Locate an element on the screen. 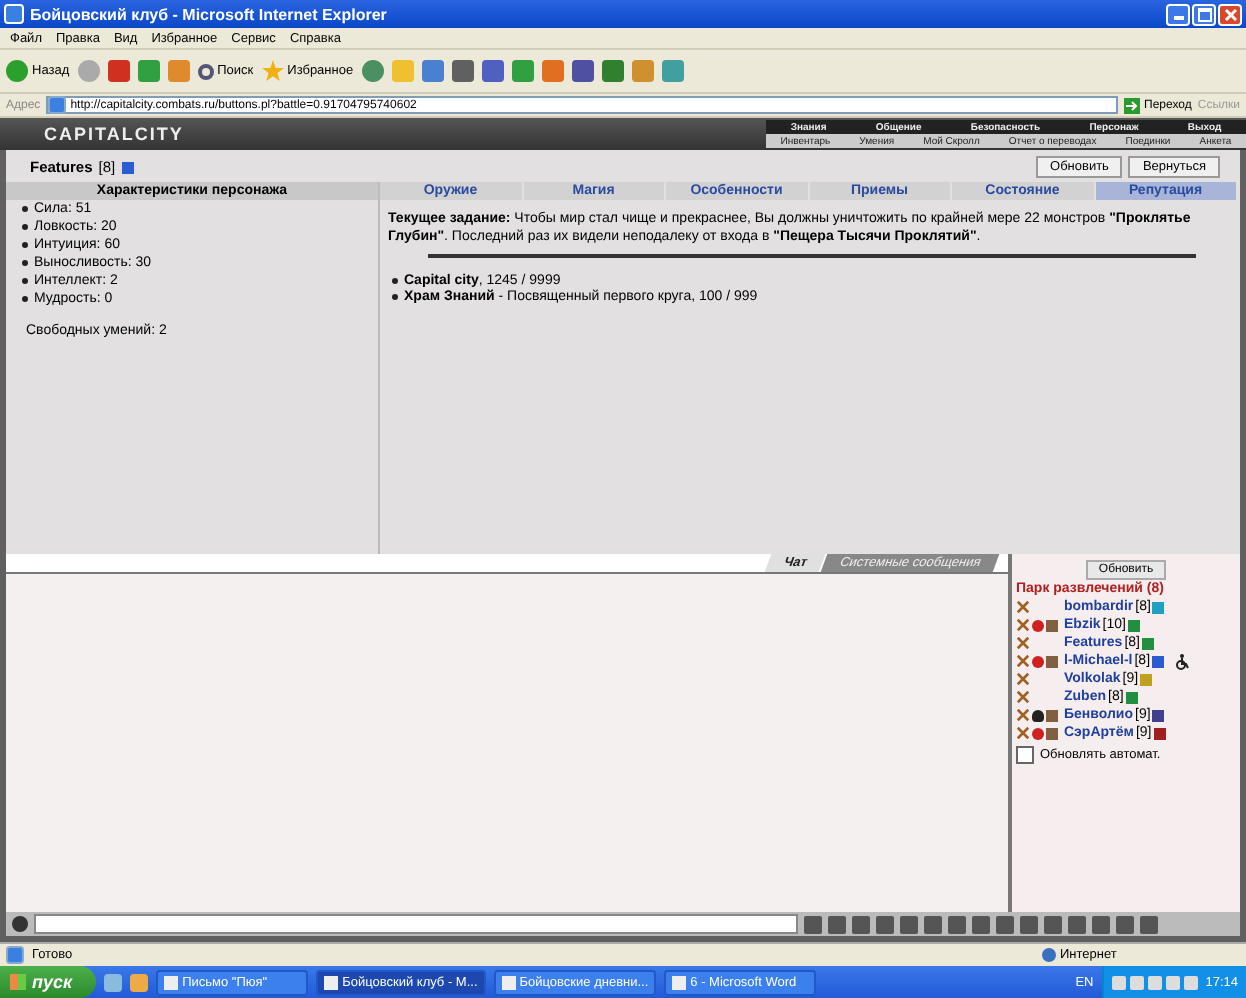 This screenshot has width=1246, height=998. start-button: пуск is located at coordinates (48, 982).